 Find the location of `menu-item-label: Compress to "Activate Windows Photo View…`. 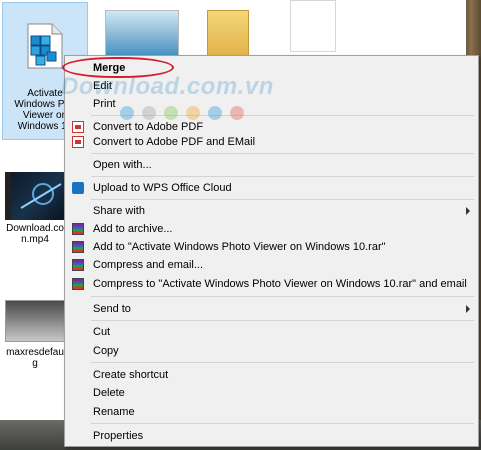

menu-item-label: Compress to "Activate Windows Photo View… is located at coordinates (280, 284).